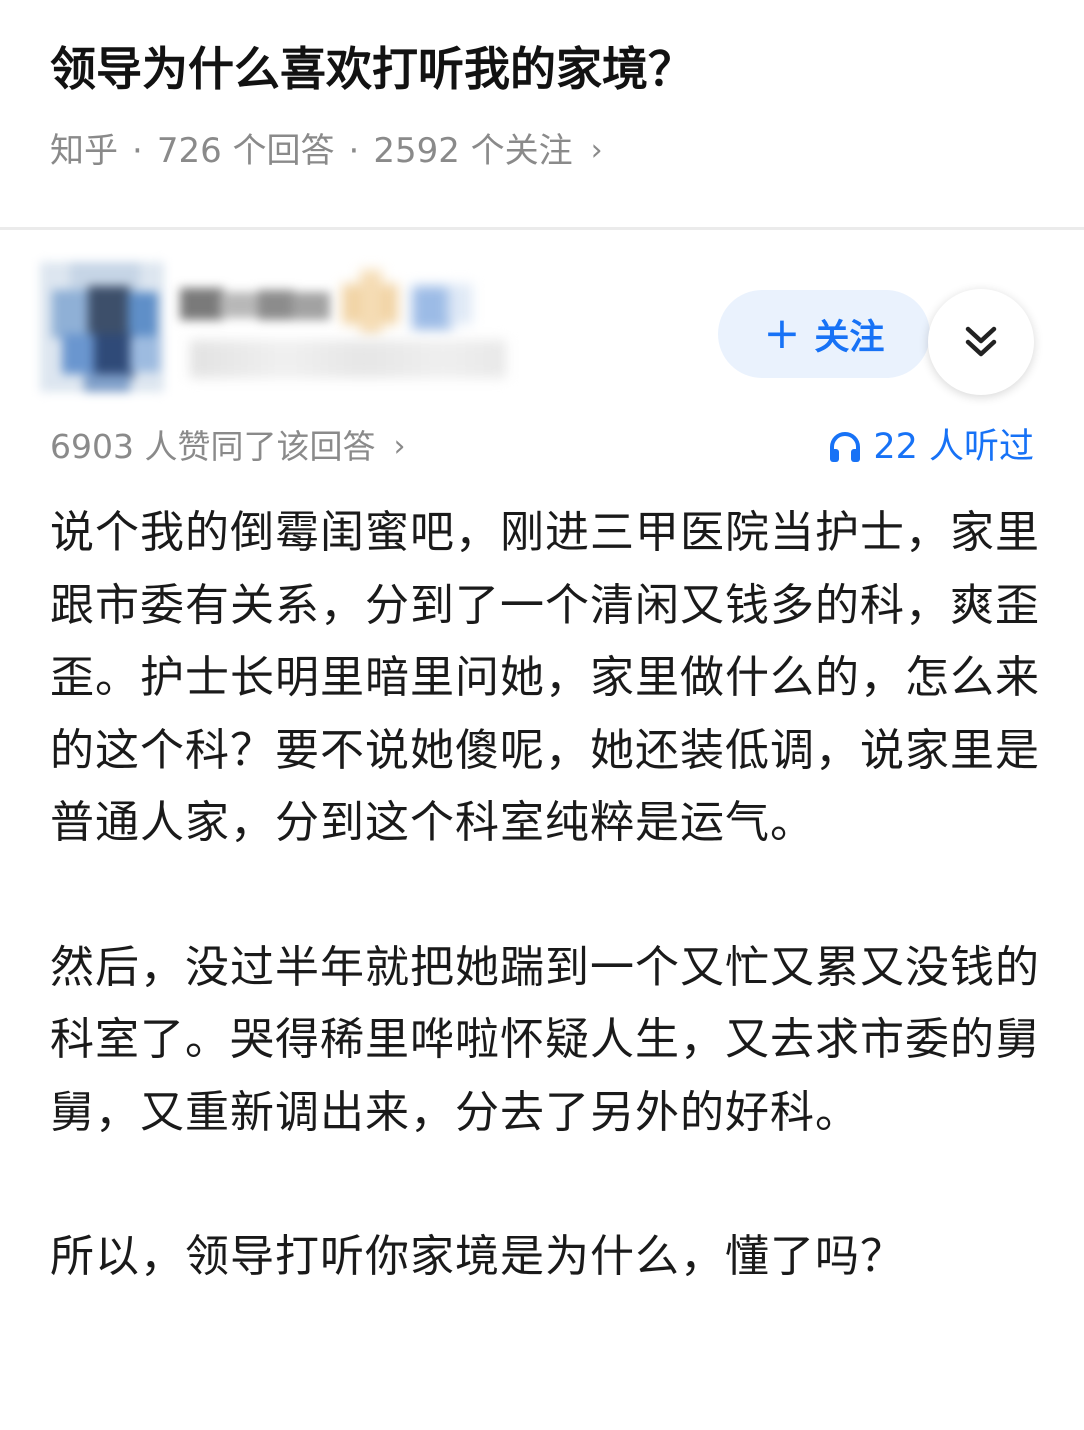 The height and width of the screenshot is (1430, 1084). I want to click on vote-count: 6903 人赞同了该回答 ›, so click(227, 447).